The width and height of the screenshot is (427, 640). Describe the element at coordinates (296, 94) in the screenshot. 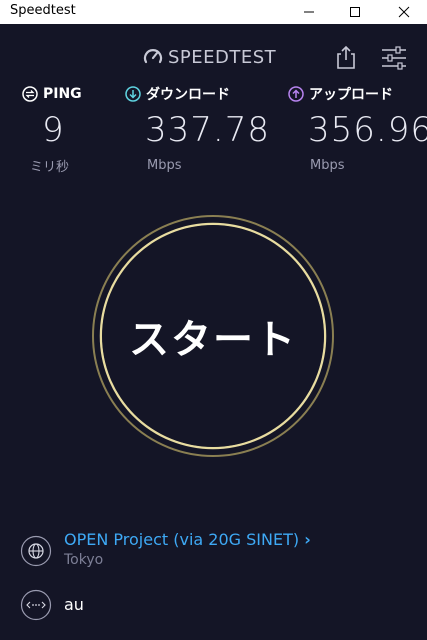

I see `upload-arrow-icon` at that location.